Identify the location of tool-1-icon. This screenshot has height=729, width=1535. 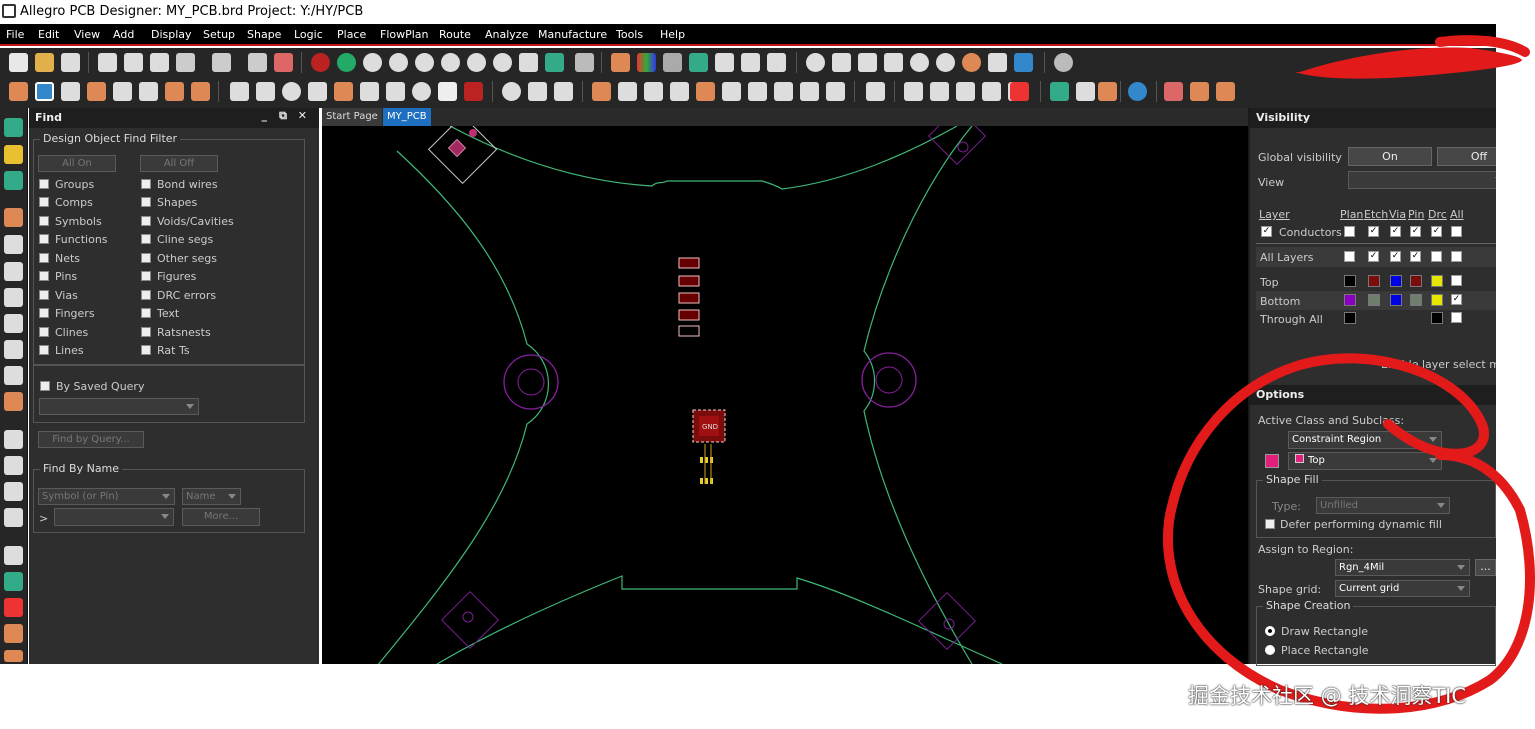
(13, 127).